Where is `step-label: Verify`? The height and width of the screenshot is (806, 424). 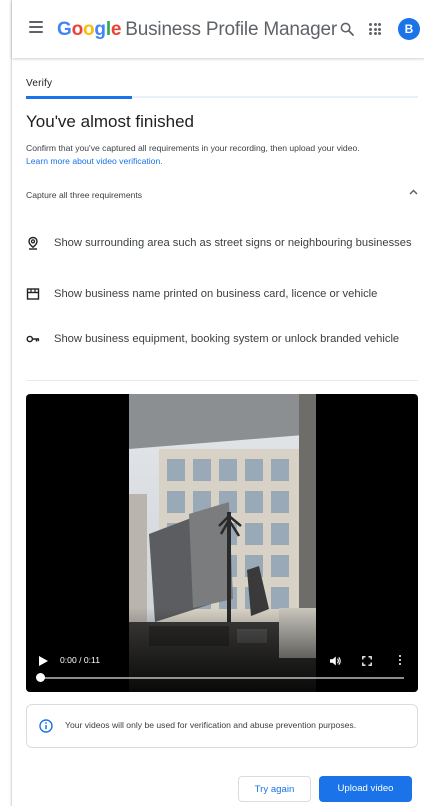 step-label: Verify is located at coordinates (39, 83).